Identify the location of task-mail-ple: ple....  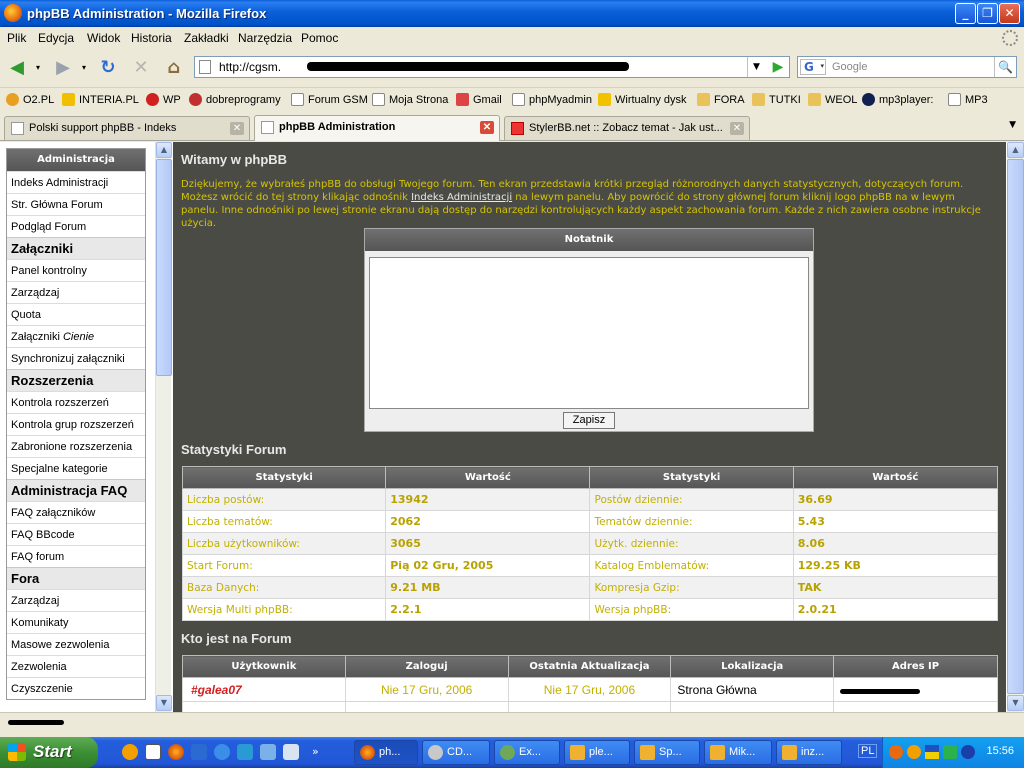
(597, 752).